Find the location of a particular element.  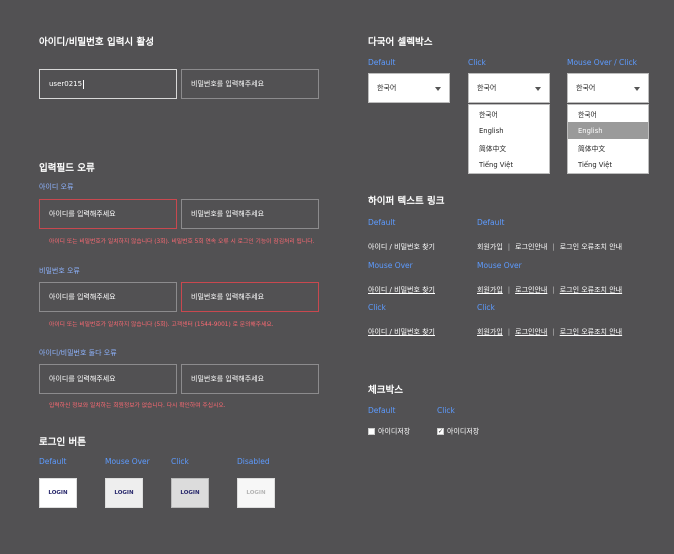

language-dropdown-hover: 한국어 English 简体中文 Tiếng Việt is located at coordinates (608, 139).